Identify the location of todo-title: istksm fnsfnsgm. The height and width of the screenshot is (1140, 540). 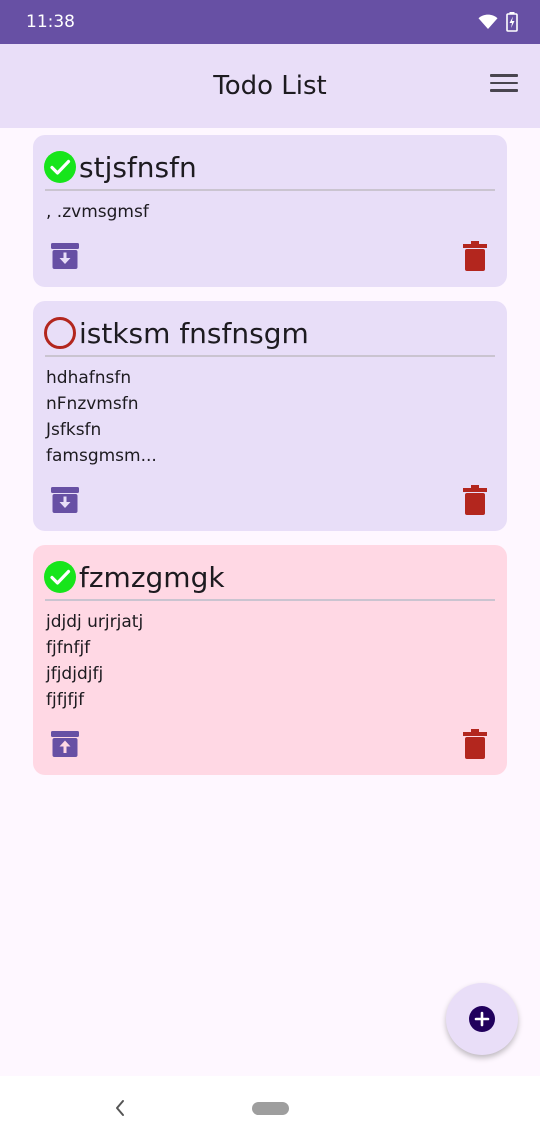
(194, 333).